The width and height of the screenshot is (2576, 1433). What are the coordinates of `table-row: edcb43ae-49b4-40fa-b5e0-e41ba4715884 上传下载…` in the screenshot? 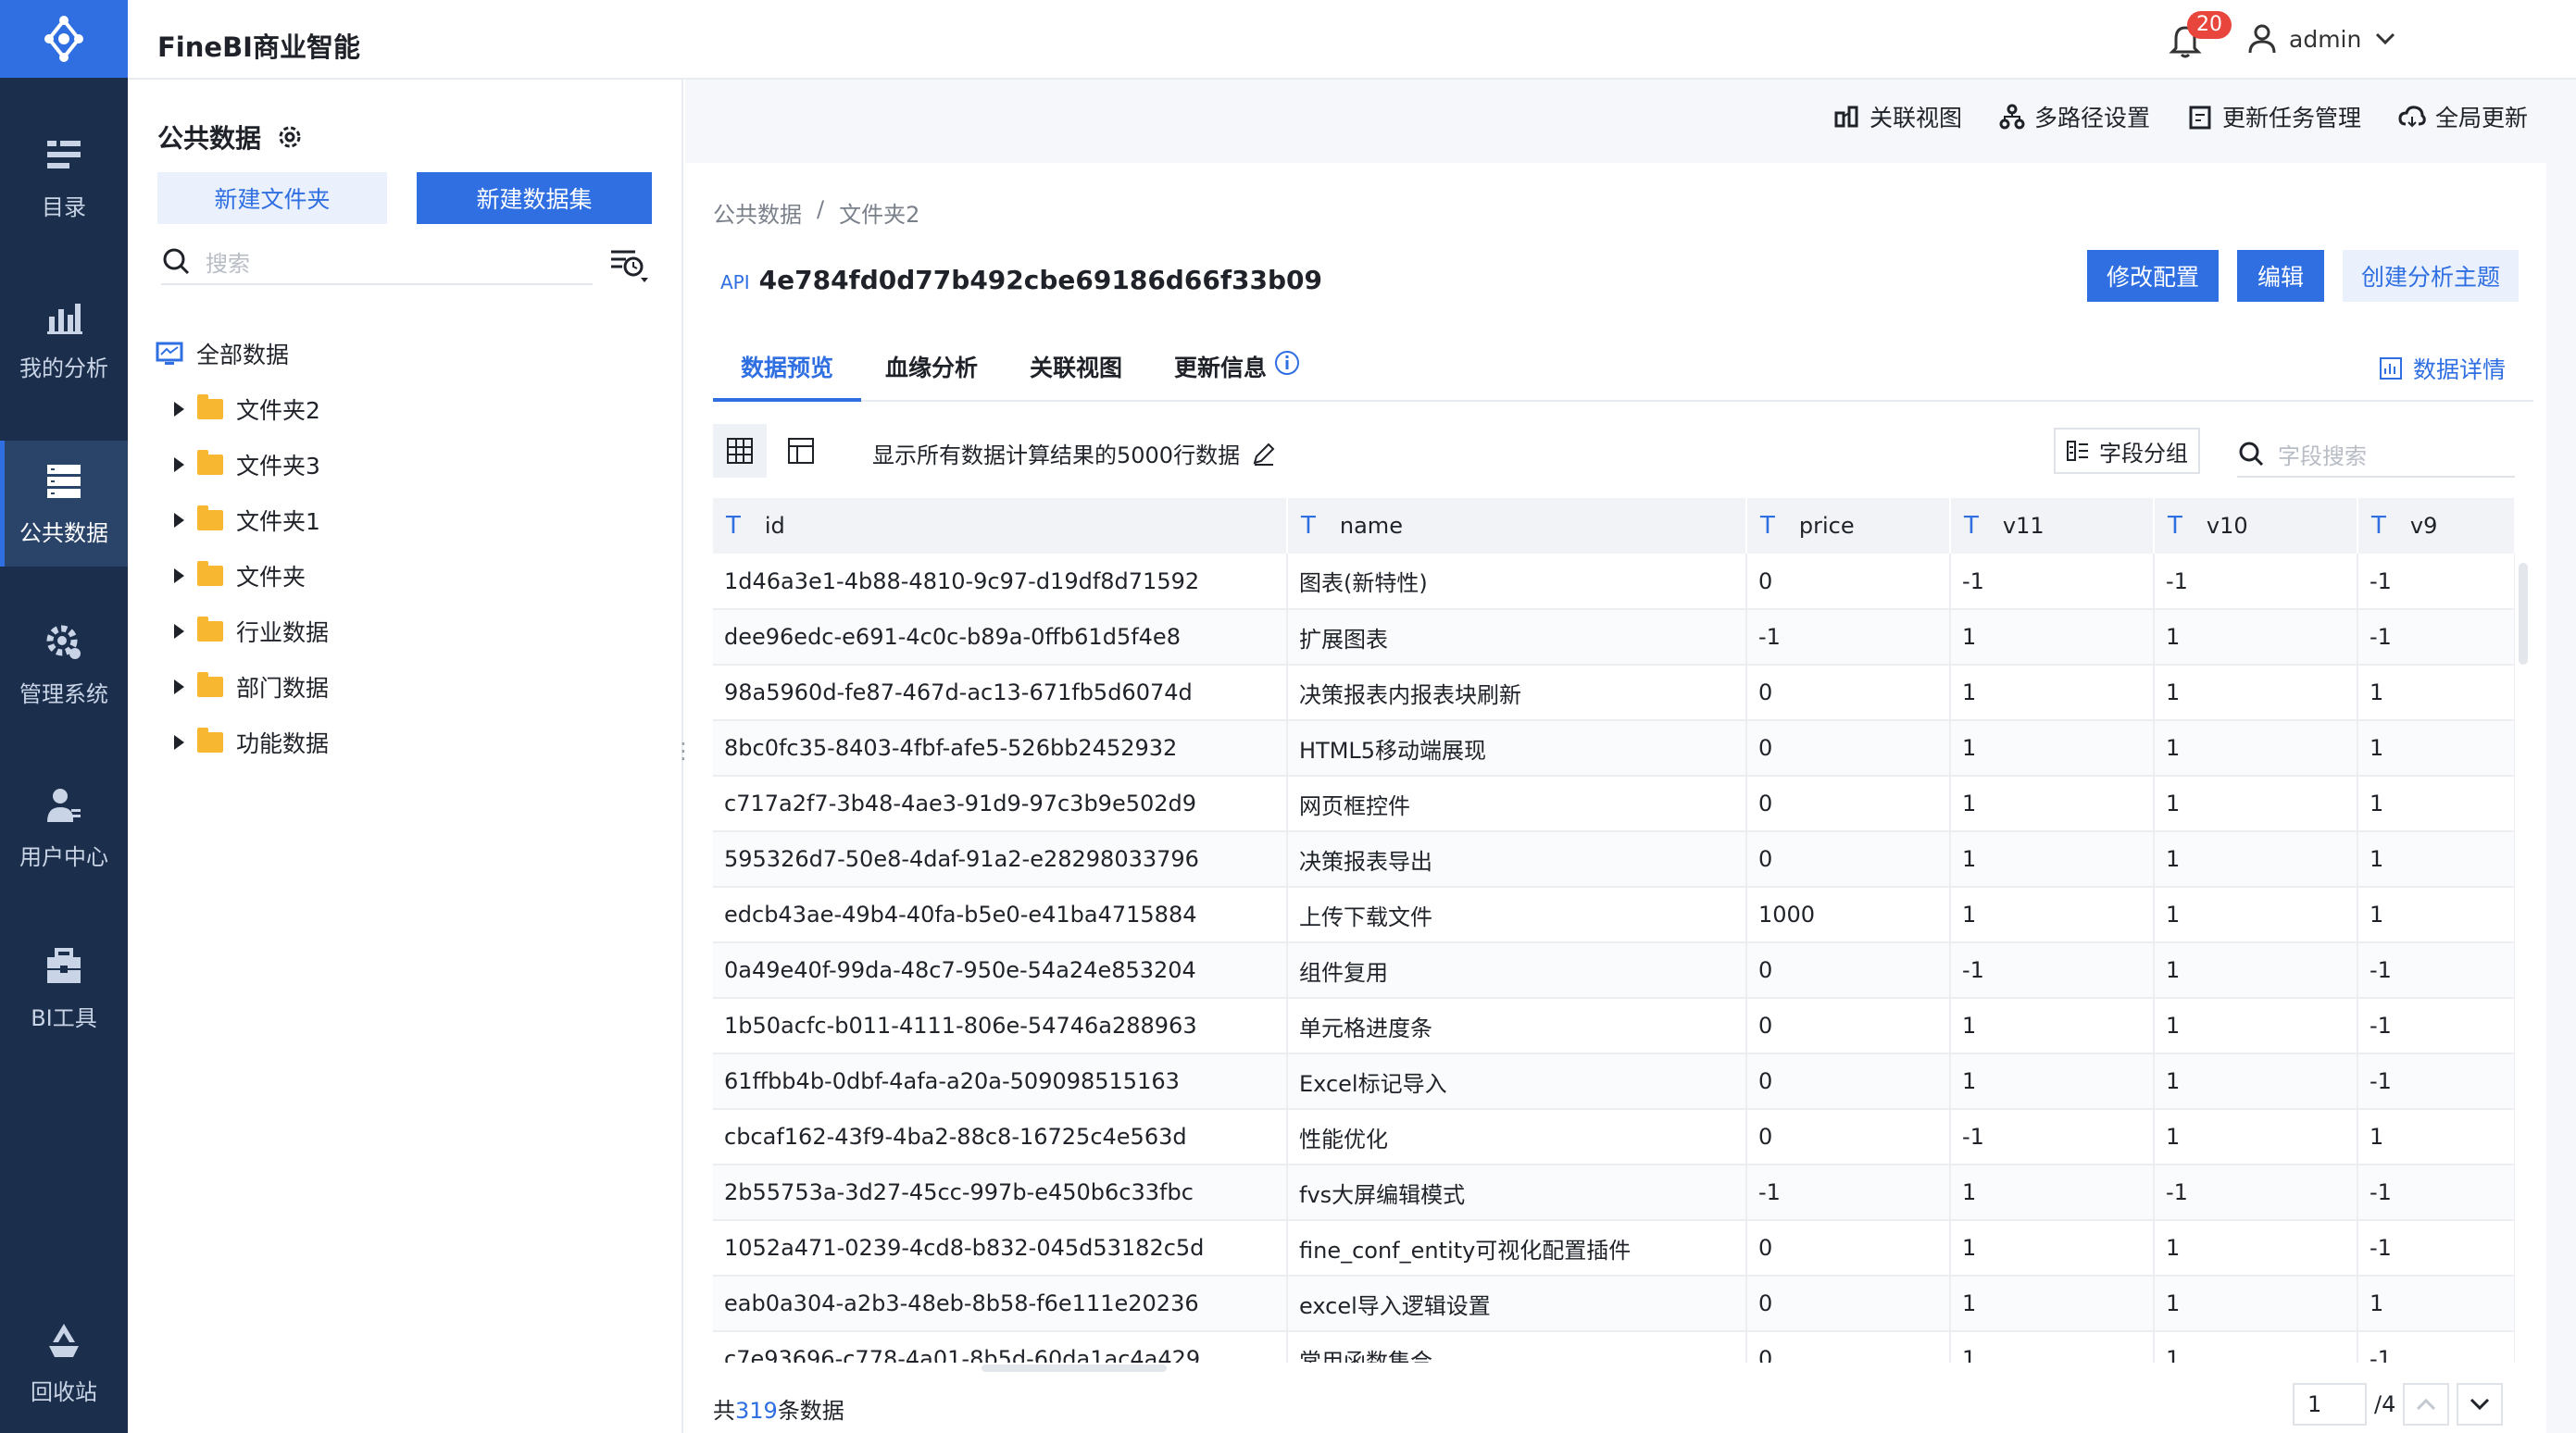 It's located at (1614, 915).